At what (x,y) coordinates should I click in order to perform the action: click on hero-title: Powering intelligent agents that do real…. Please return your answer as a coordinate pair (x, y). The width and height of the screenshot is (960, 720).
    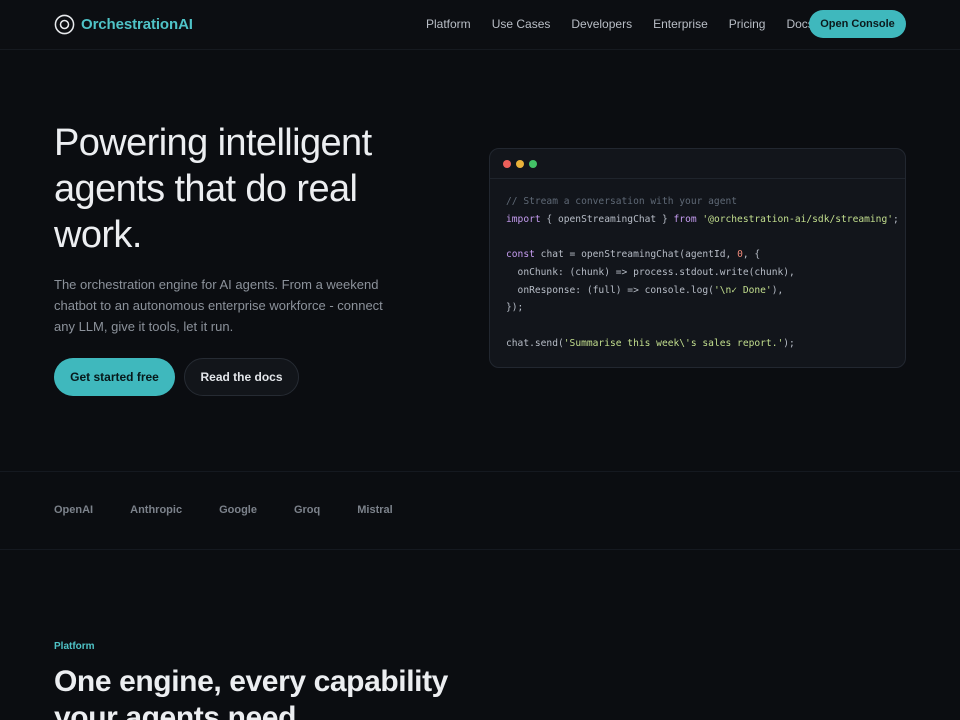
    Looking at the image, I should click on (254, 189).